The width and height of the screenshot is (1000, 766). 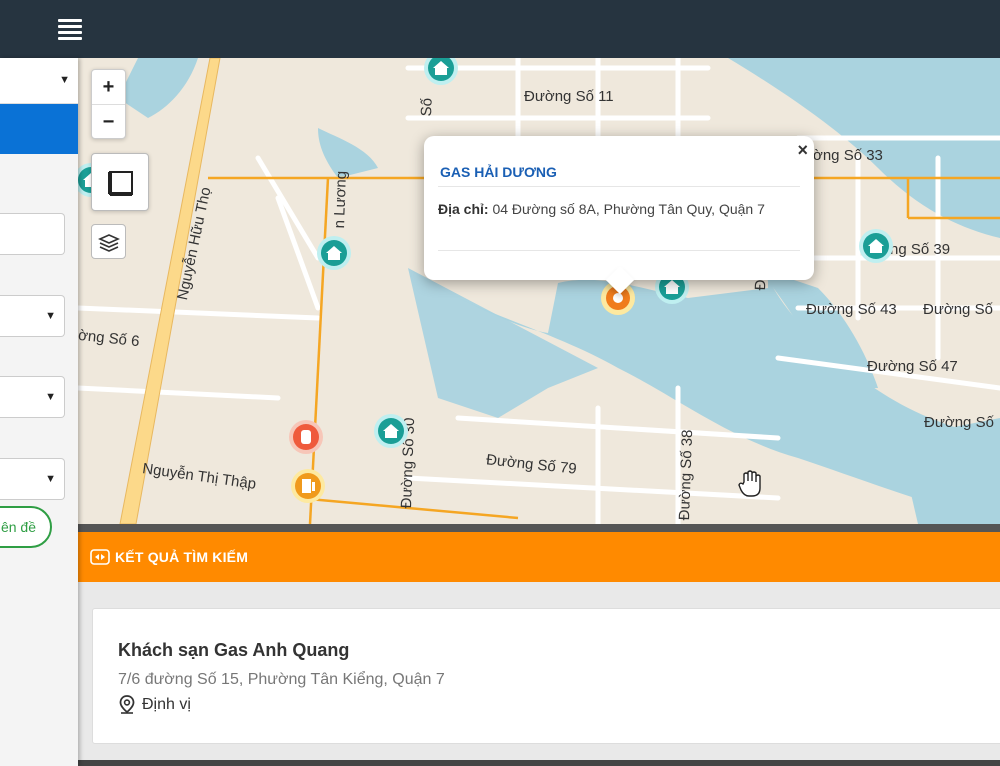 What do you see at coordinates (539, 557) in the screenshot?
I see `results-header: KẾT QUẢ TÌM KIẾM` at bounding box center [539, 557].